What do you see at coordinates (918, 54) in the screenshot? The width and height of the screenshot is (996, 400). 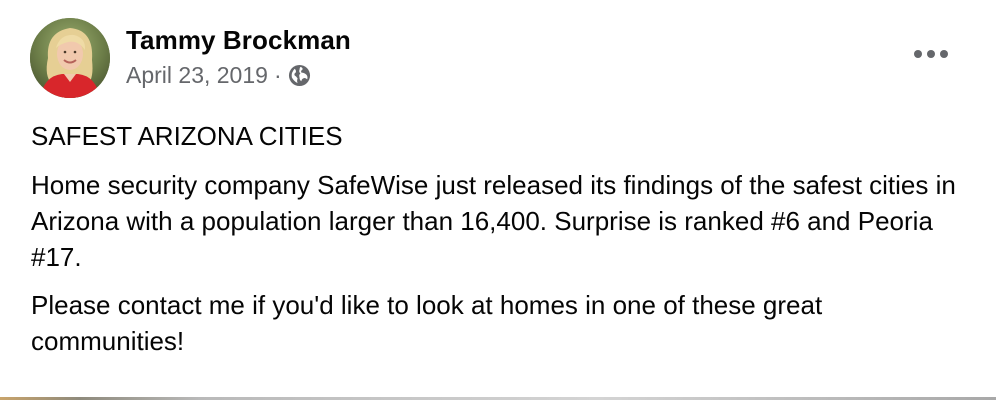 I see `more-options-icon` at bounding box center [918, 54].